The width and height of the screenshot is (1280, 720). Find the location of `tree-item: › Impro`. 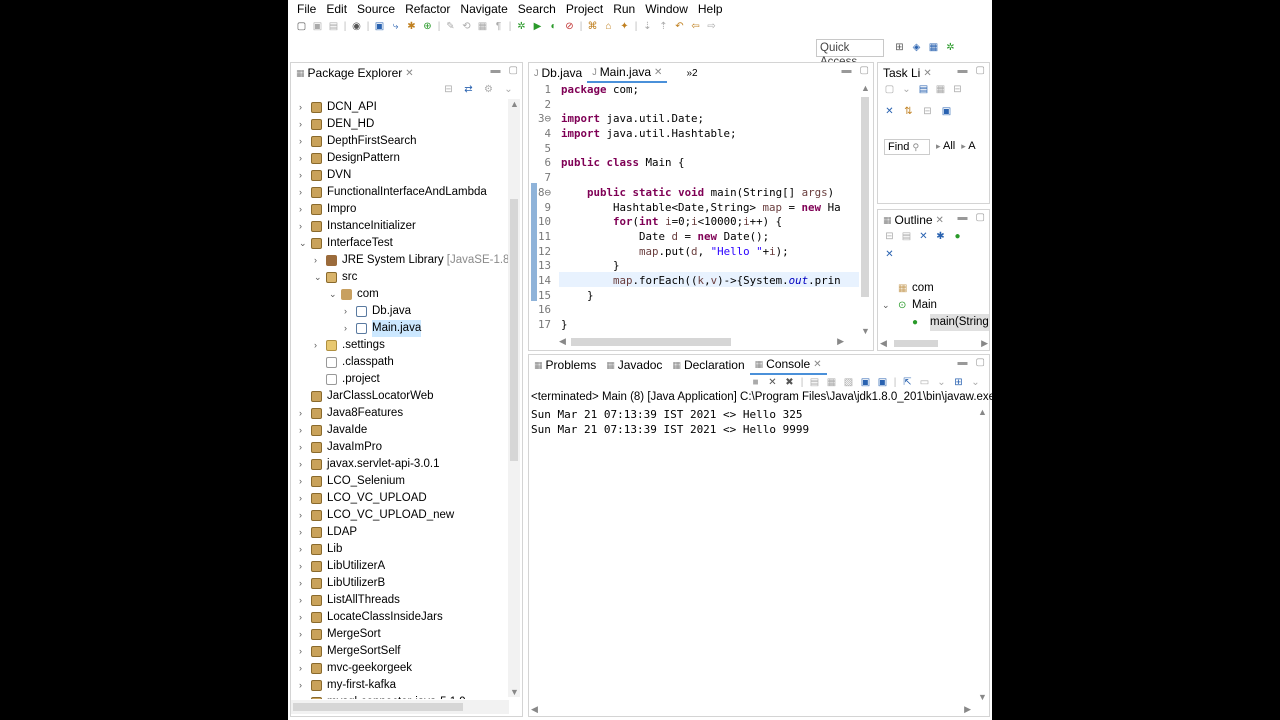

tree-item: › Impro is located at coordinates (400, 209).